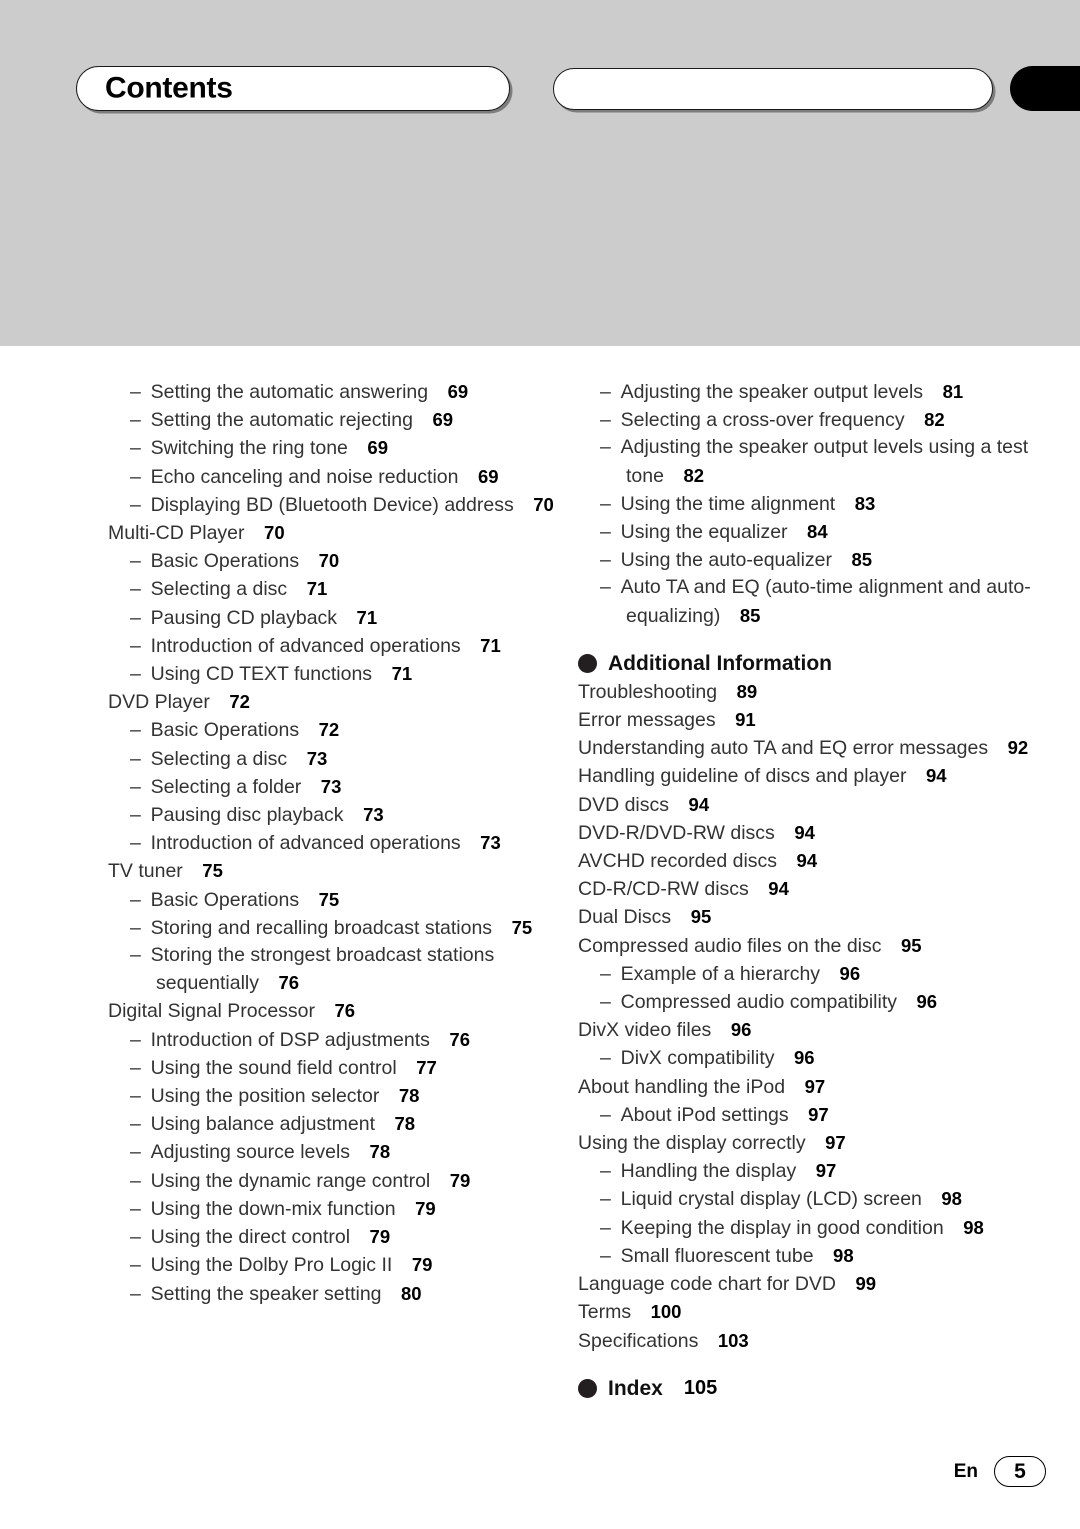  Describe the element at coordinates (813, 1256) in the screenshot. I see `toc-entry: – Small fluorescent tube 98` at that location.